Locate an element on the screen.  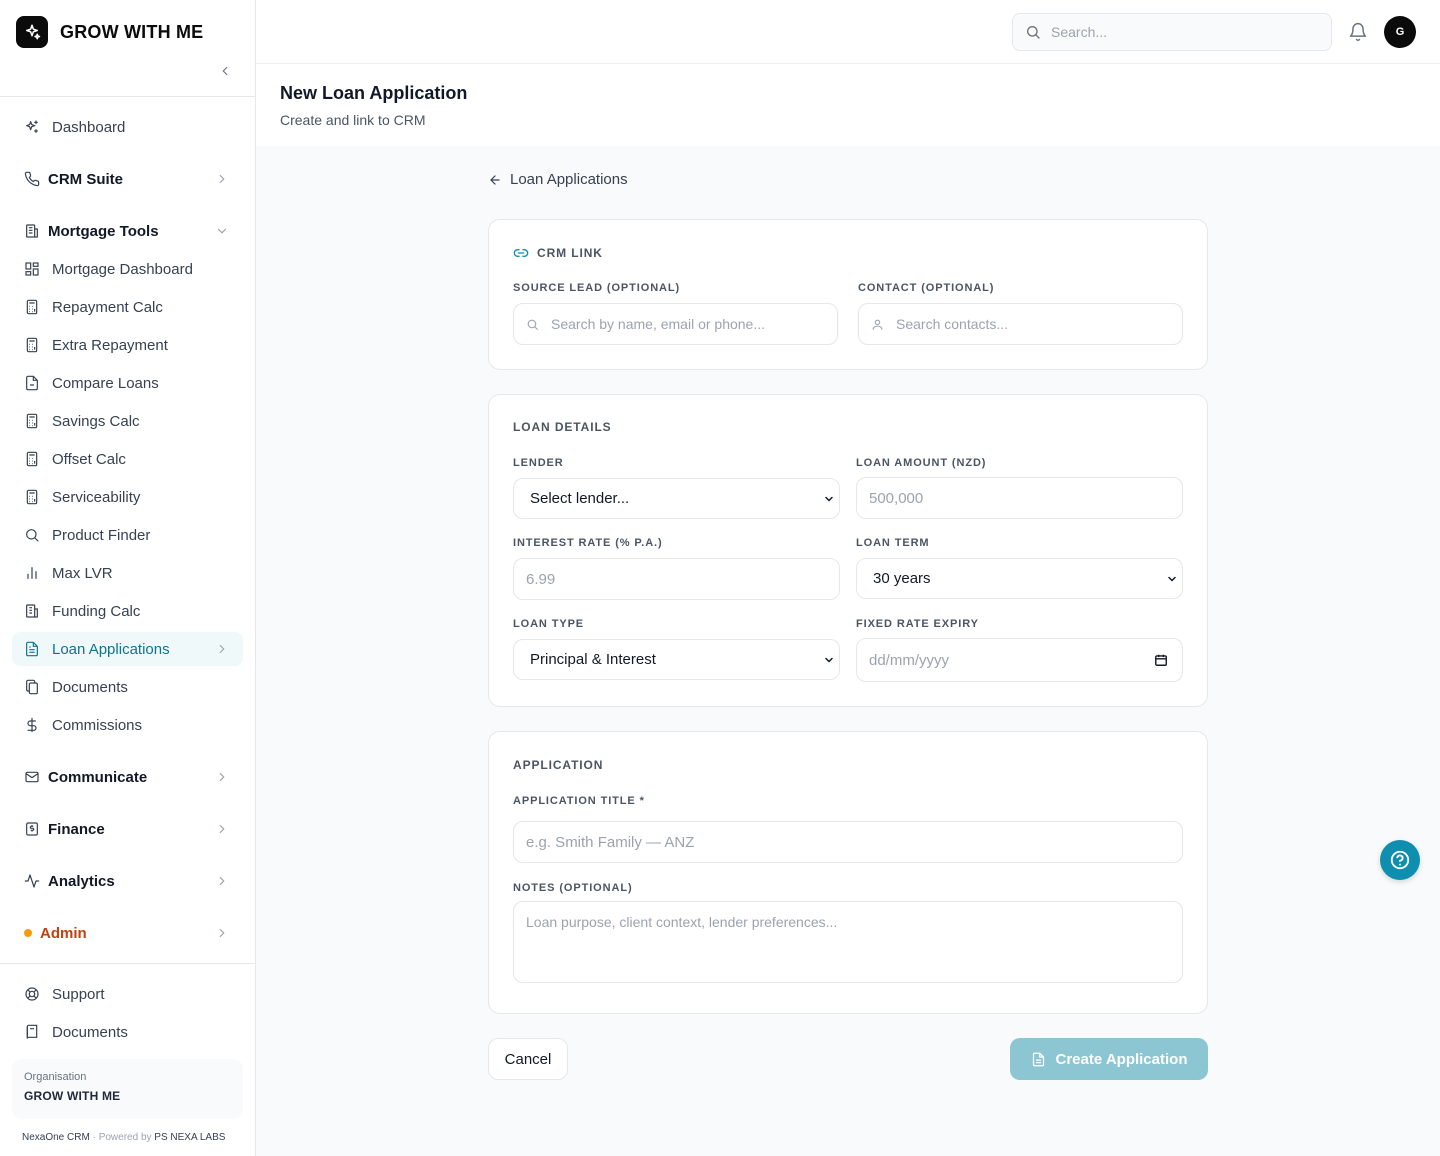
receipt-icon is located at coordinates (32, 829).